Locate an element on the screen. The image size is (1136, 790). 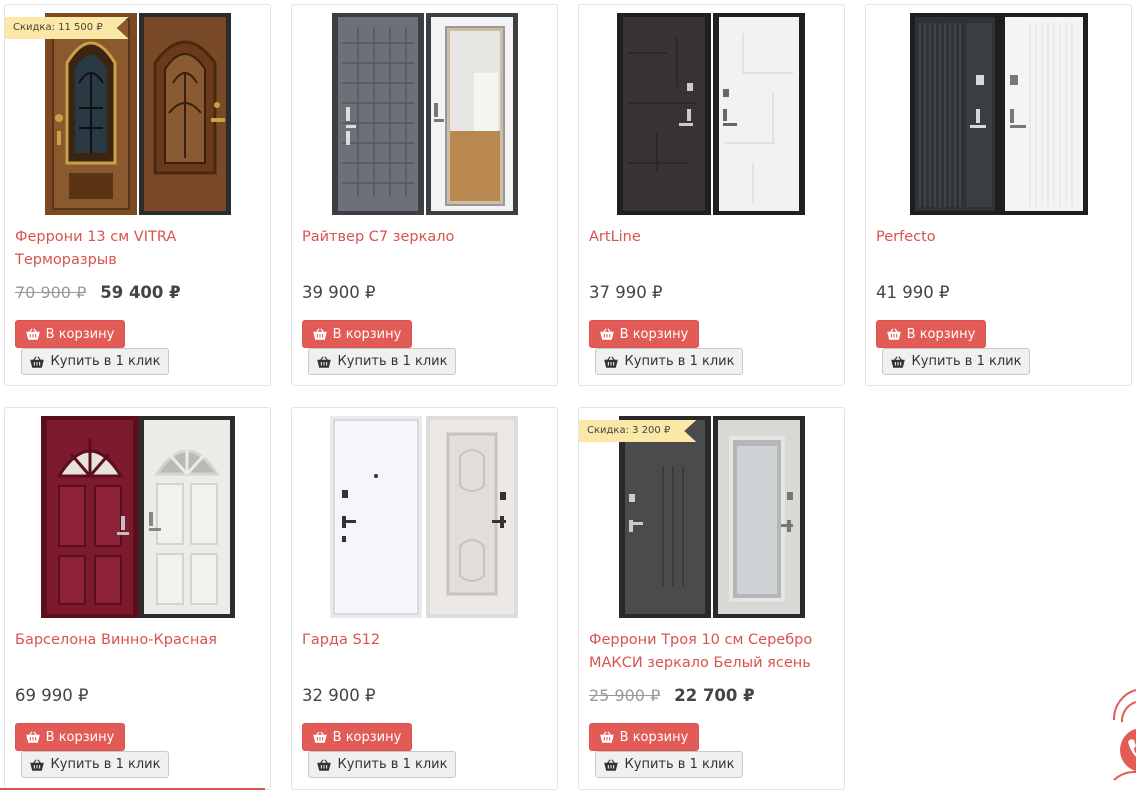
old-price: 70 900 ₽ is located at coordinates (51, 292).